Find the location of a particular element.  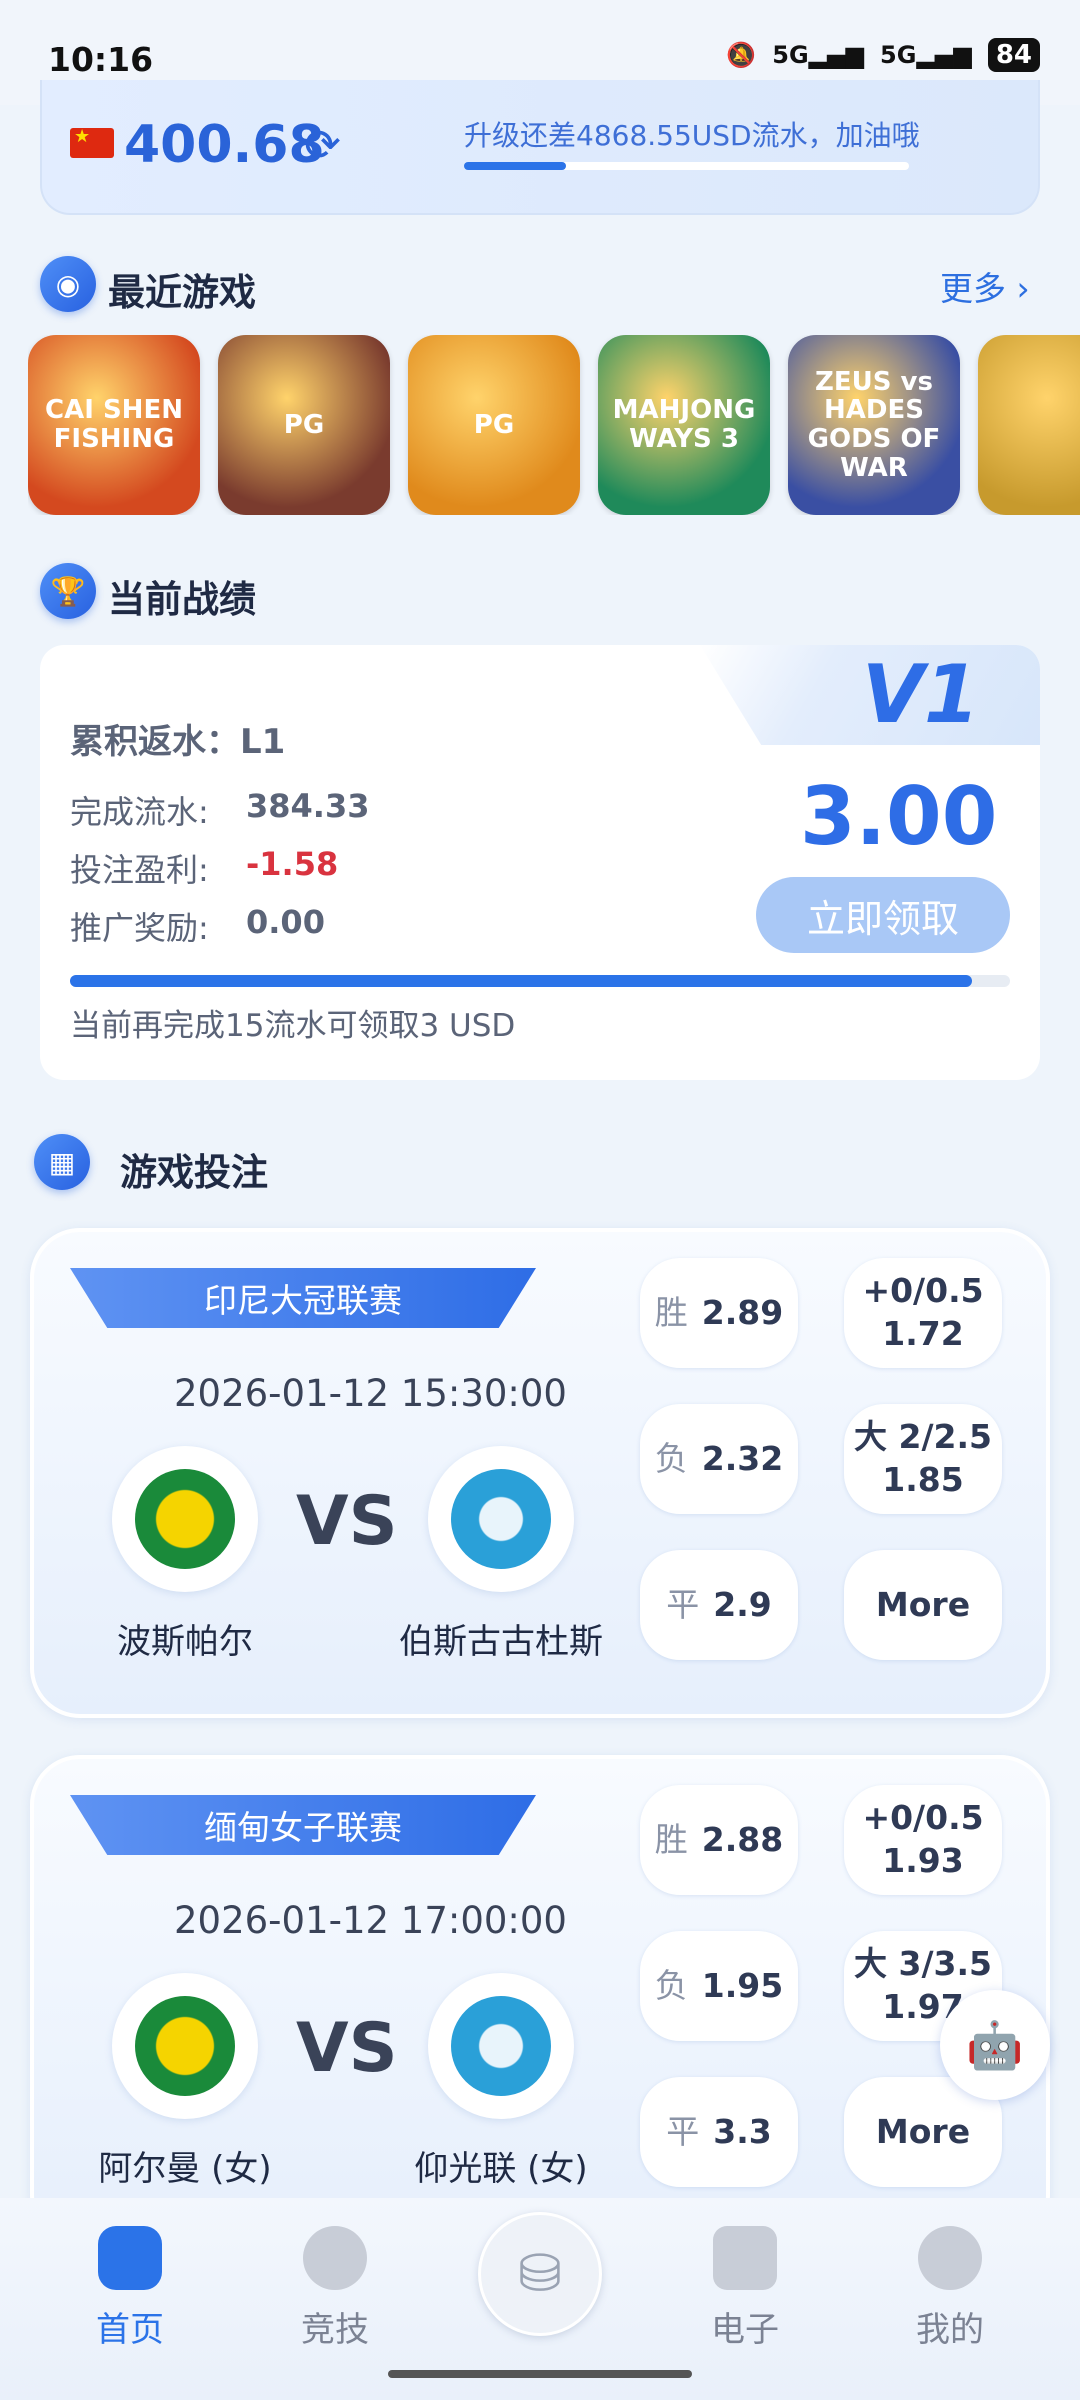

odds-button: 负 1.95 is located at coordinates (719, 1986).